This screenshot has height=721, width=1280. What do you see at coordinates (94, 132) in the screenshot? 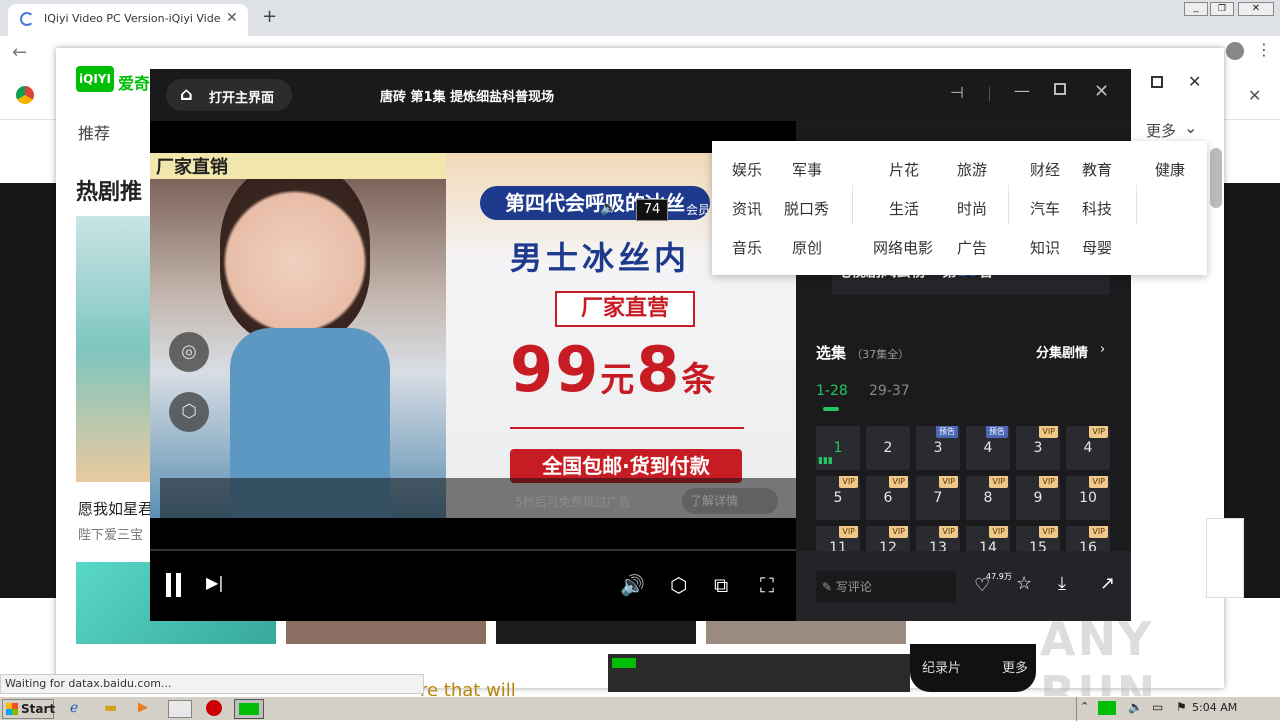
I see `nav-recommend: 推荐` at bounding box center [94, 132].